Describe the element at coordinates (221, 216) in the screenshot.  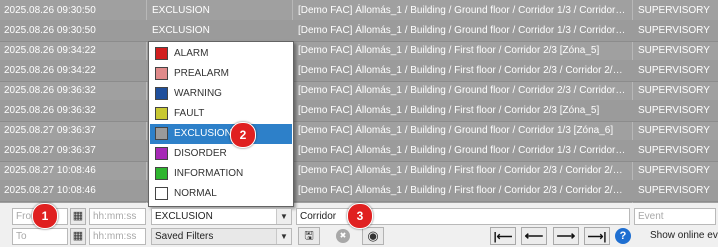
I see `event-type-filter: EXCLUSION ▼` at that location.